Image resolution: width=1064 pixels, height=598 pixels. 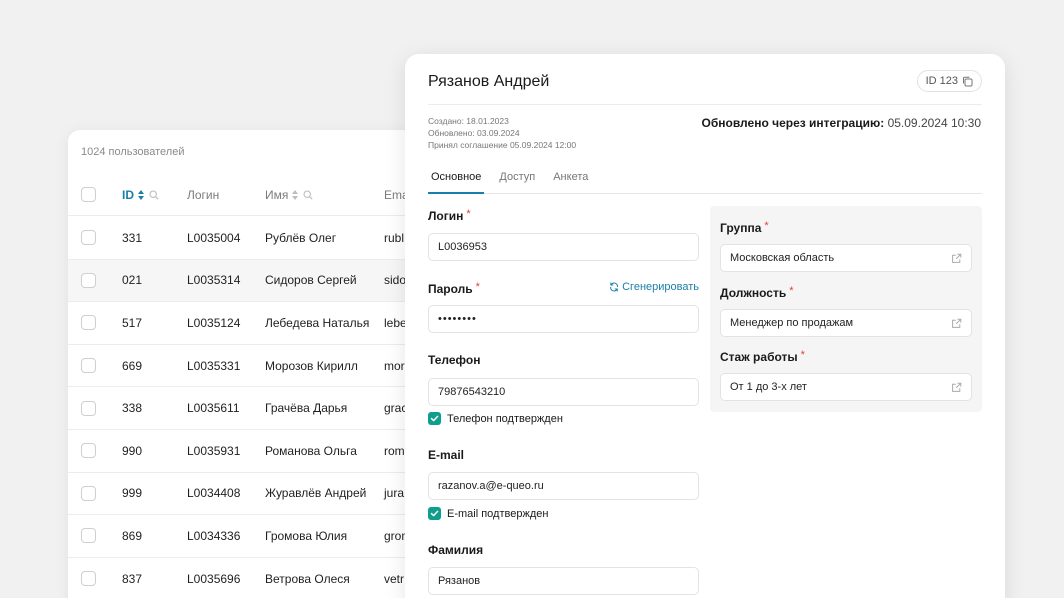 What do you see at coordinates (449, 215) in the screenshot?
I see `login-label: Логин *` at bounding box center [449, 215].